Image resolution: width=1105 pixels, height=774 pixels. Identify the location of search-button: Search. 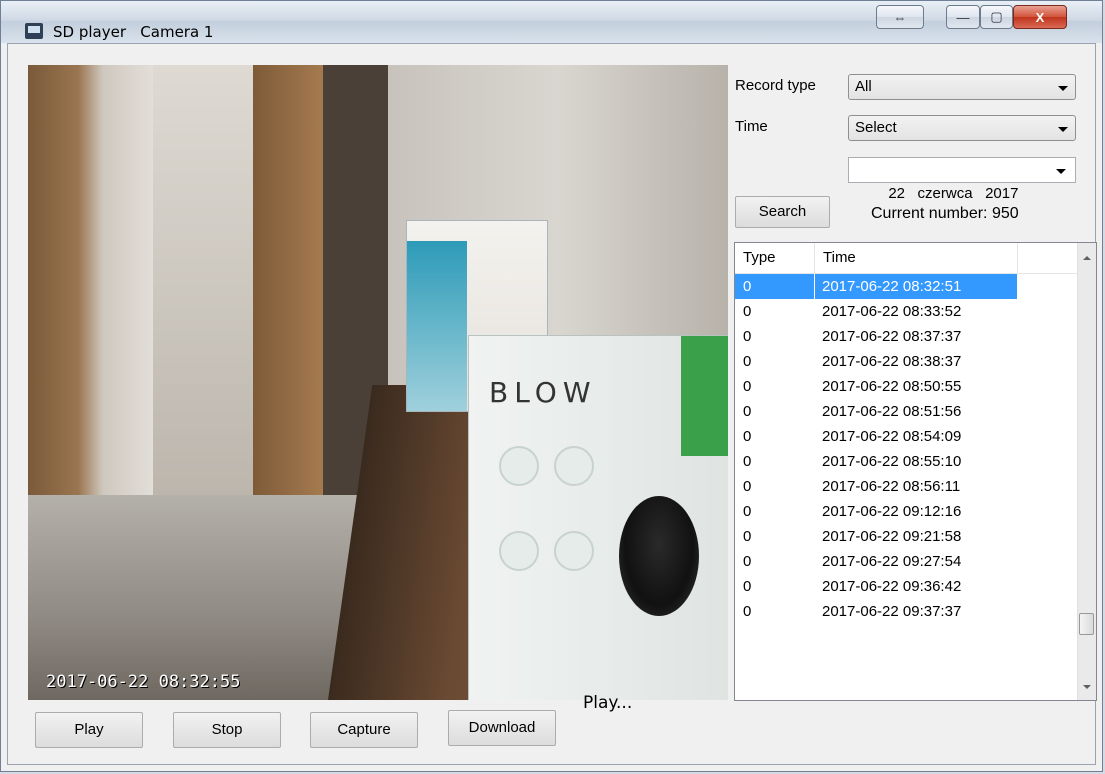
(782, 212).